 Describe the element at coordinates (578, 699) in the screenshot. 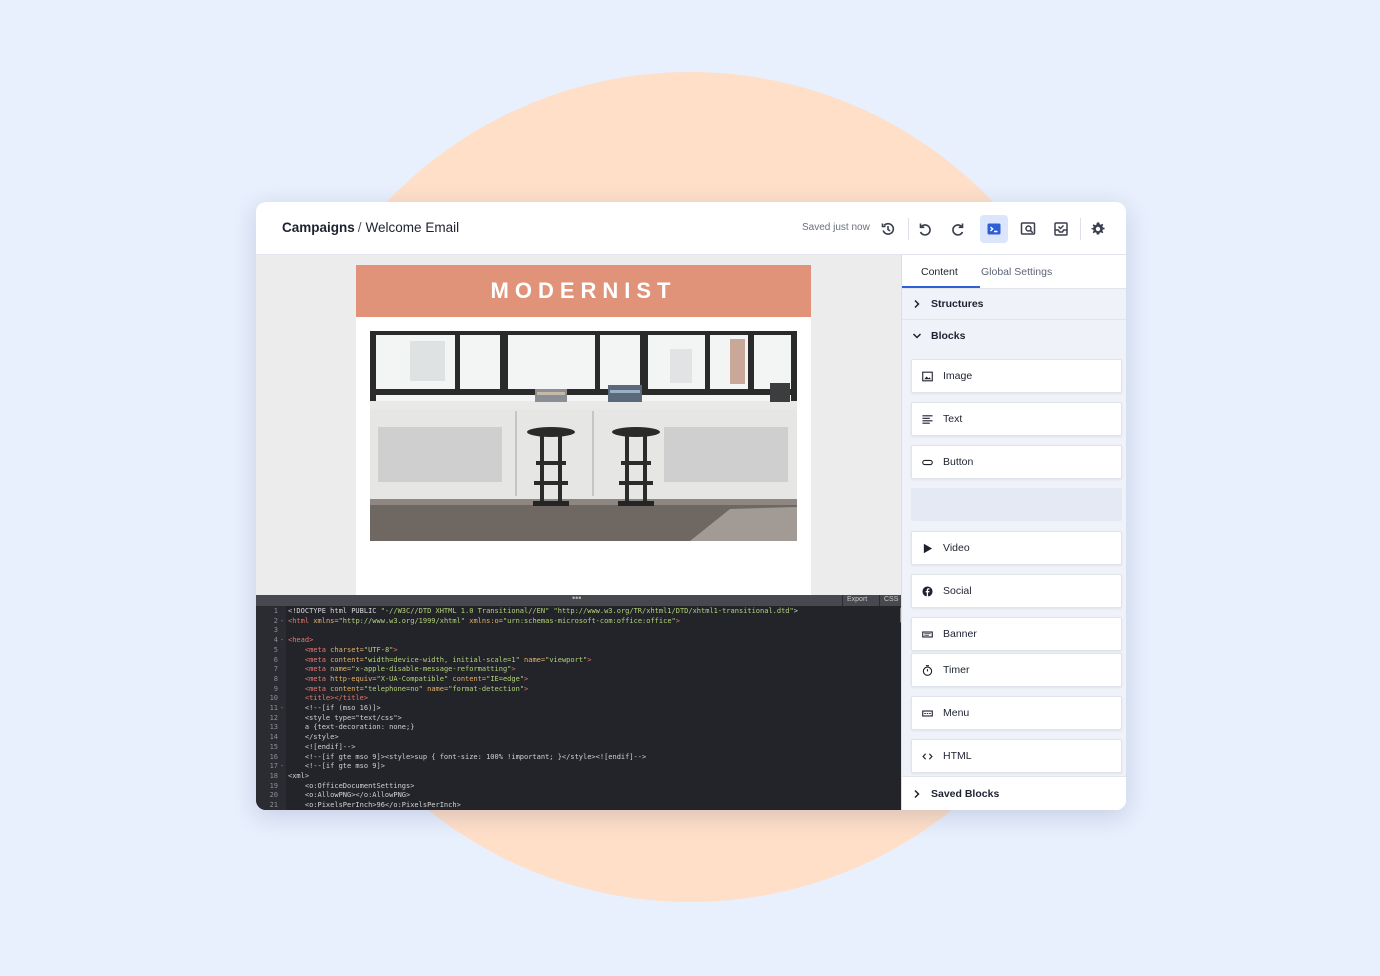

I see `code-line: 10 <title></title>` at that location.